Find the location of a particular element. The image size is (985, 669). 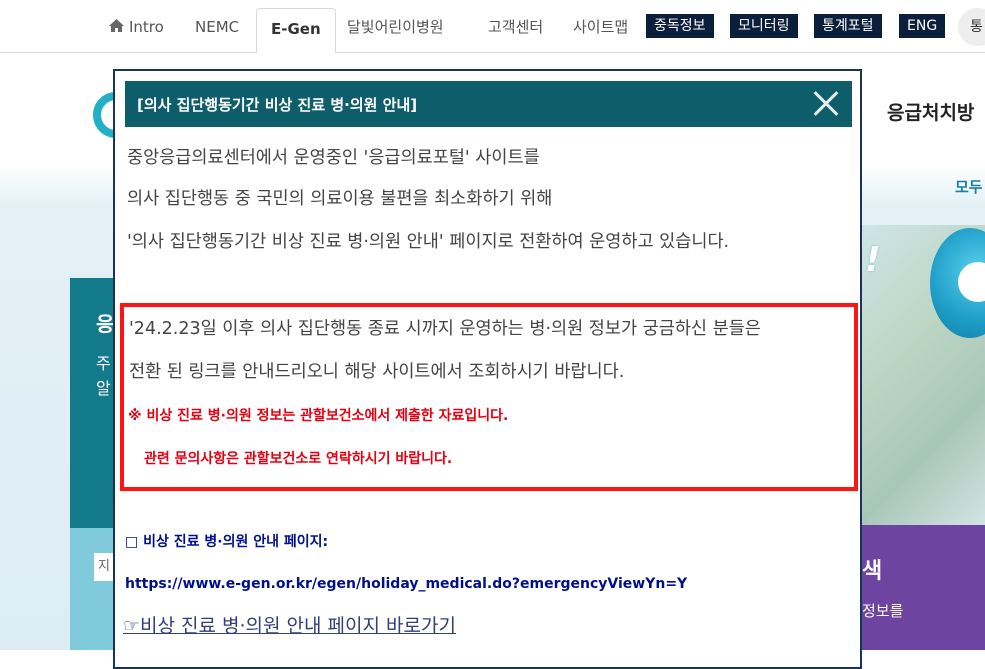

nav-sitemap: 사이트맵 is located at coordinates (600, 26).